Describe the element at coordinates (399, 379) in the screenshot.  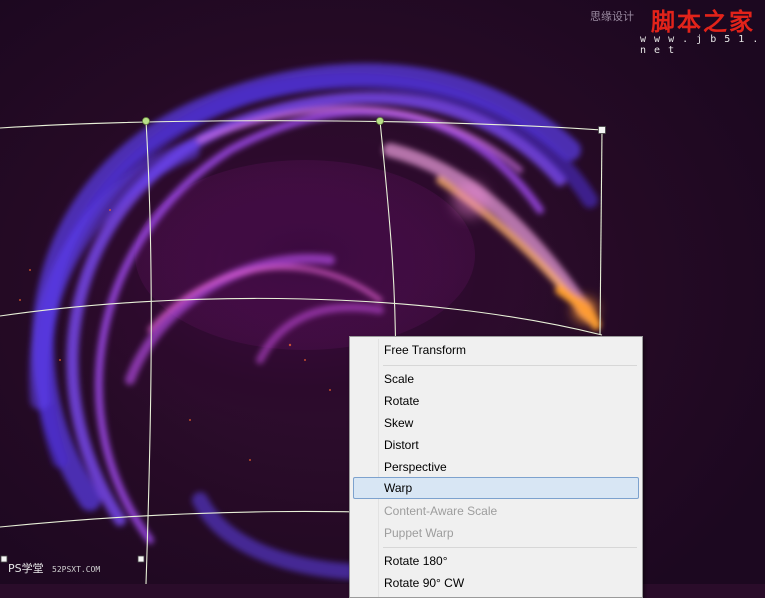
I see `menu-item-label: Scale` at that location.